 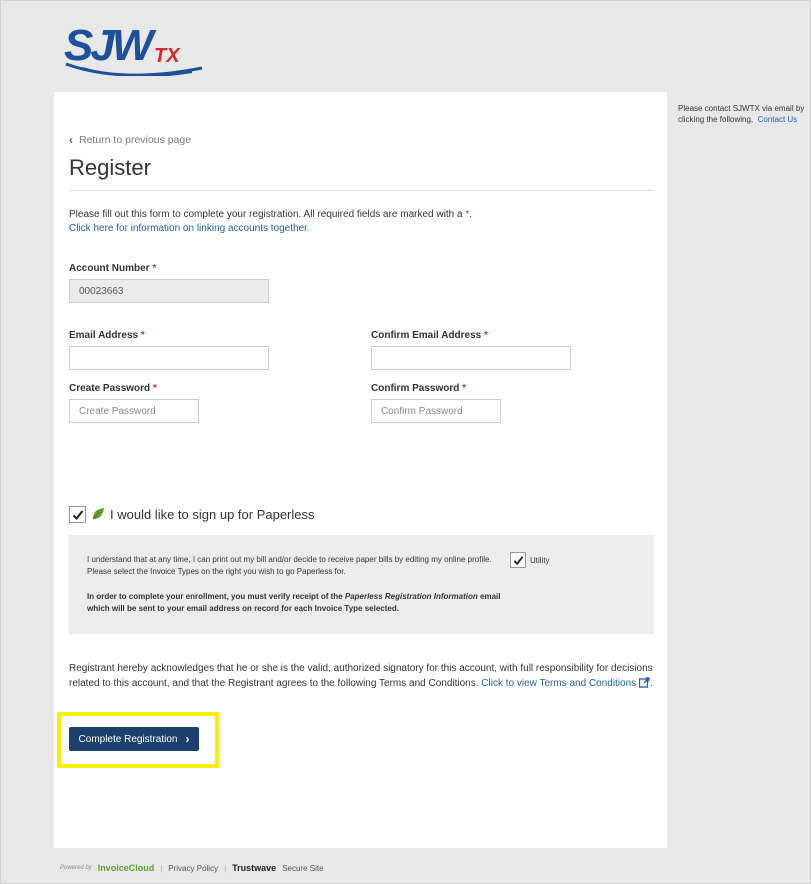 I want to click on email-label: Email Address *, so click(x=107, y=335).